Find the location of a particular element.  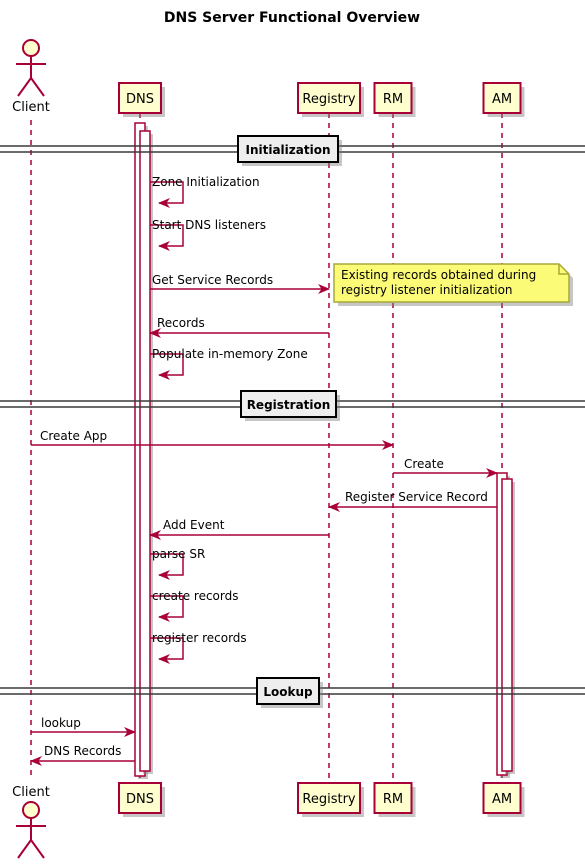

message-label: Get Service Records is located at coordinates (212, 280).